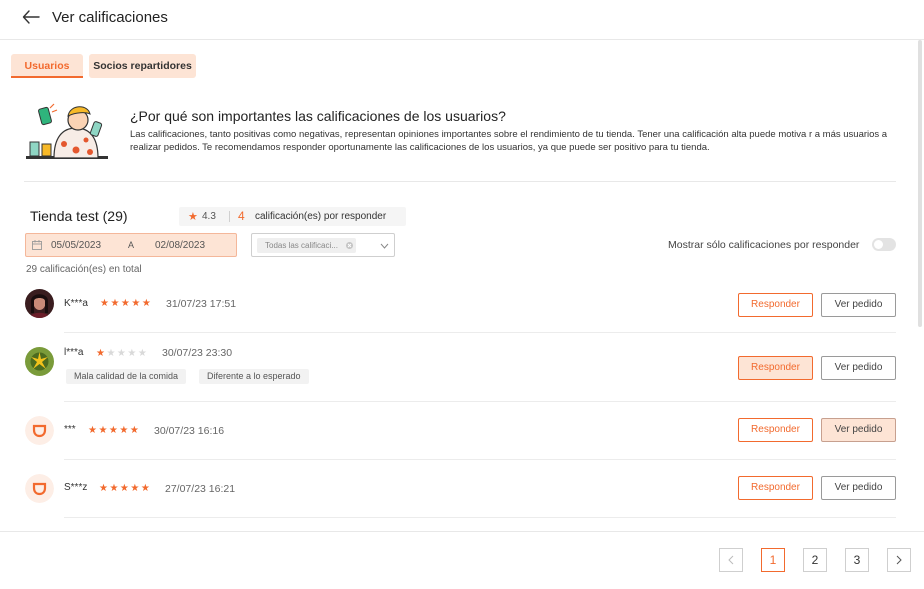 The image size is (924, 589). I want to click on pagination-prev-button, so click(731, 560).